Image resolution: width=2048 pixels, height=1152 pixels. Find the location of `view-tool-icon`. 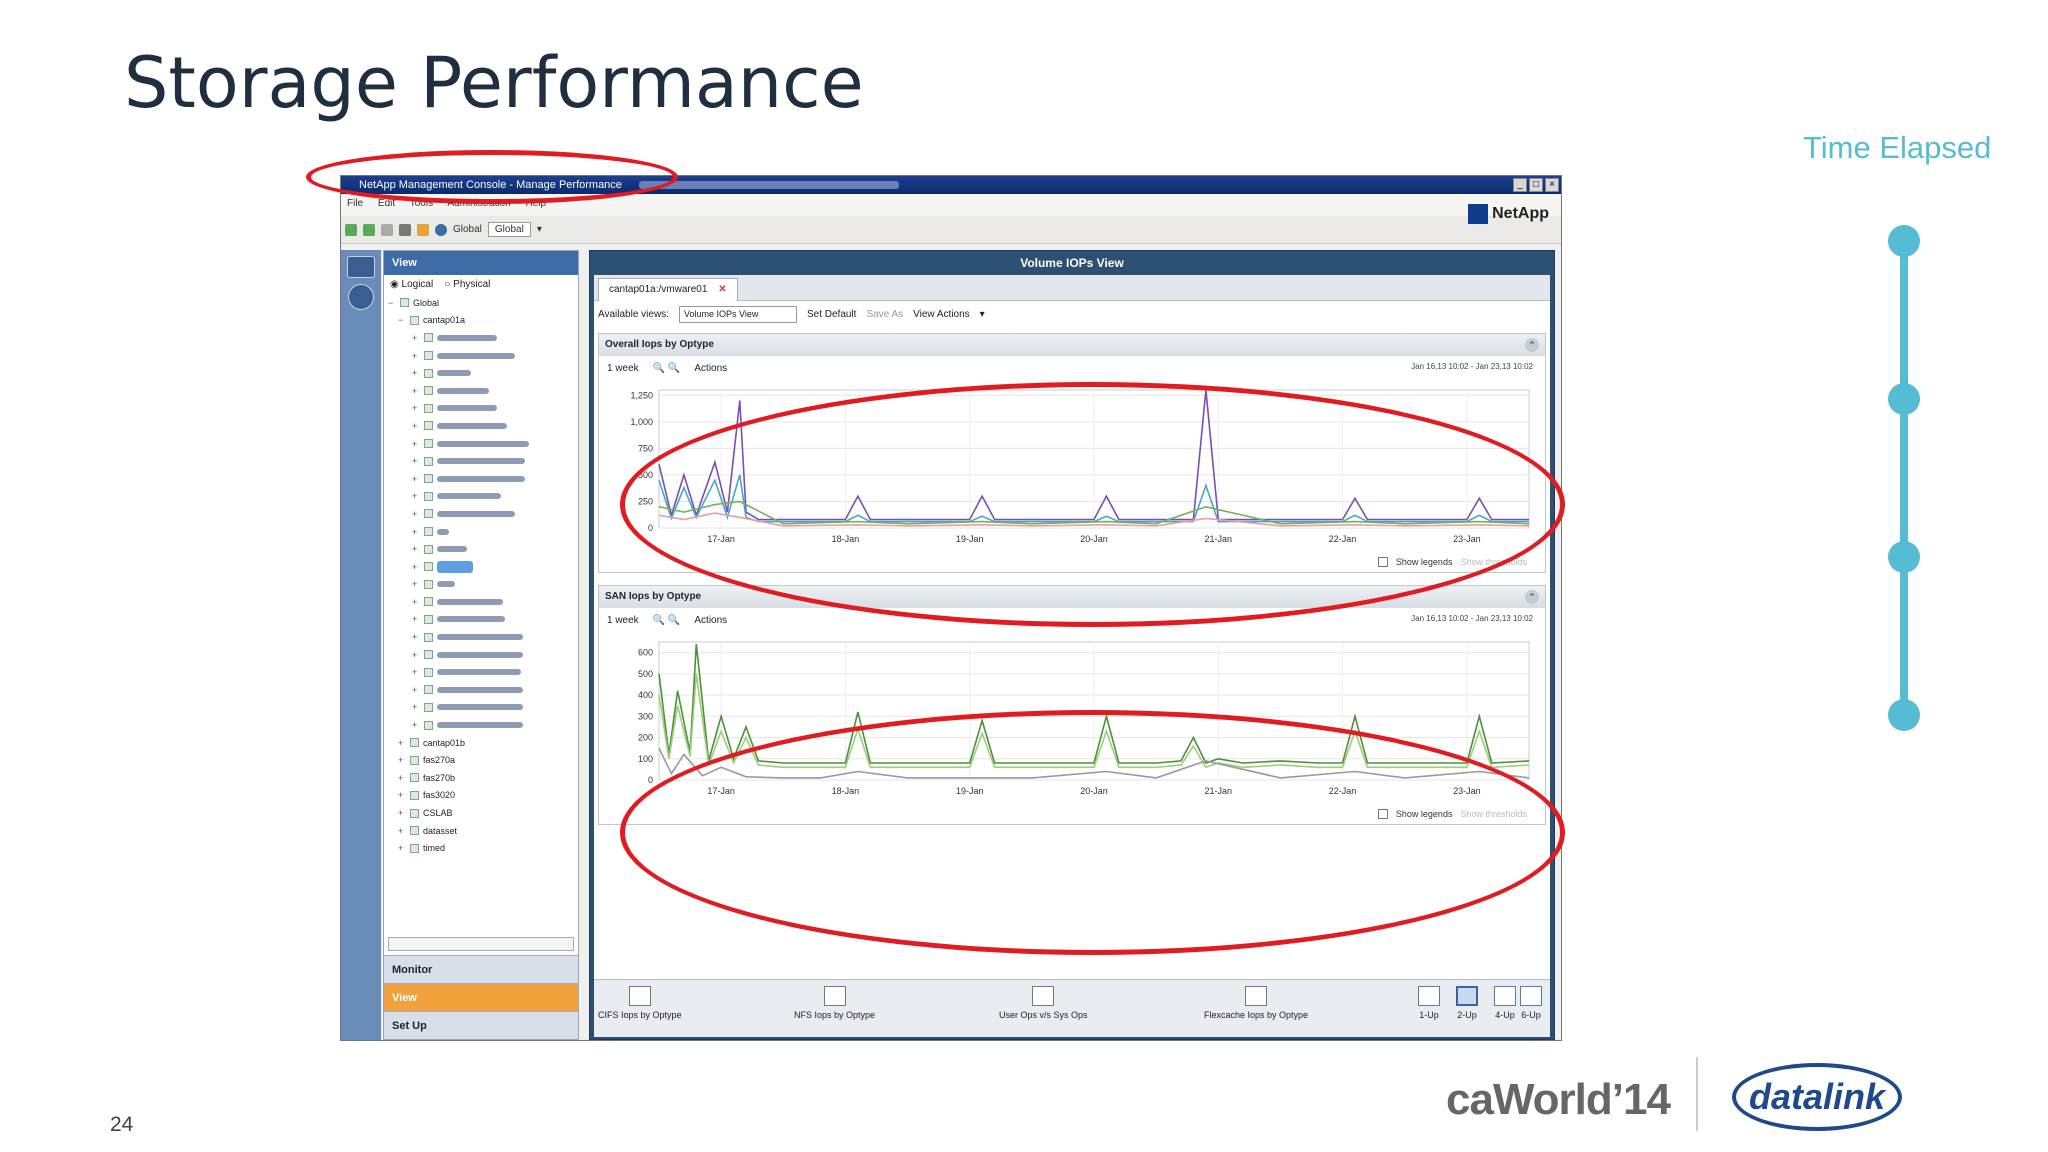

view-tool-icon is located at coordinates (361, 267).